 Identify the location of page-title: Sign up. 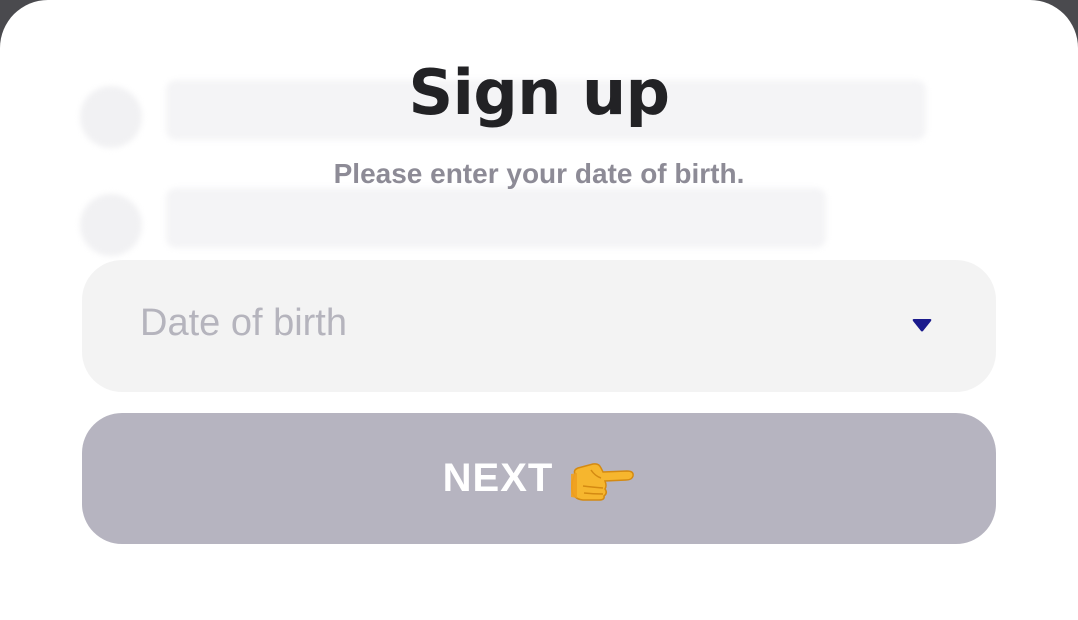
(539, 92).